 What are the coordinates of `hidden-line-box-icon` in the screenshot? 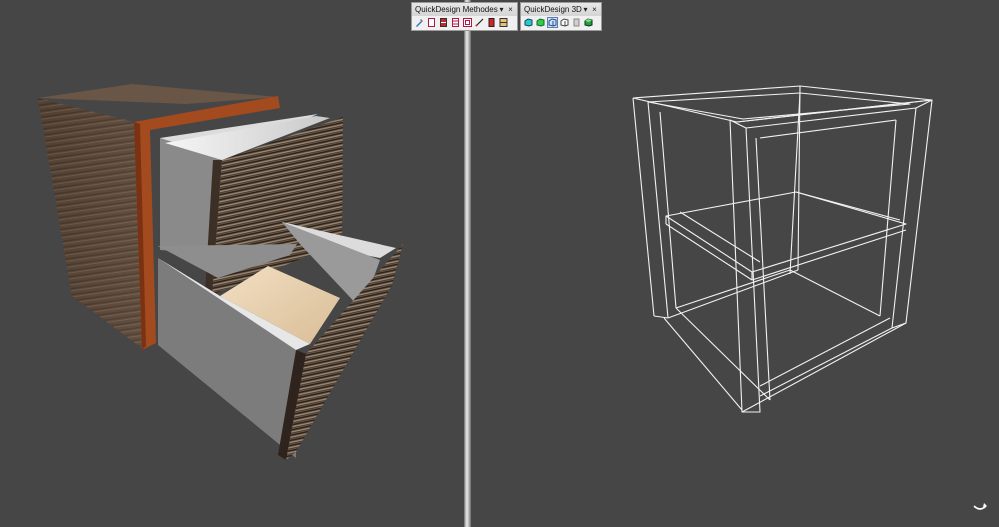 It's located at (564, 22).